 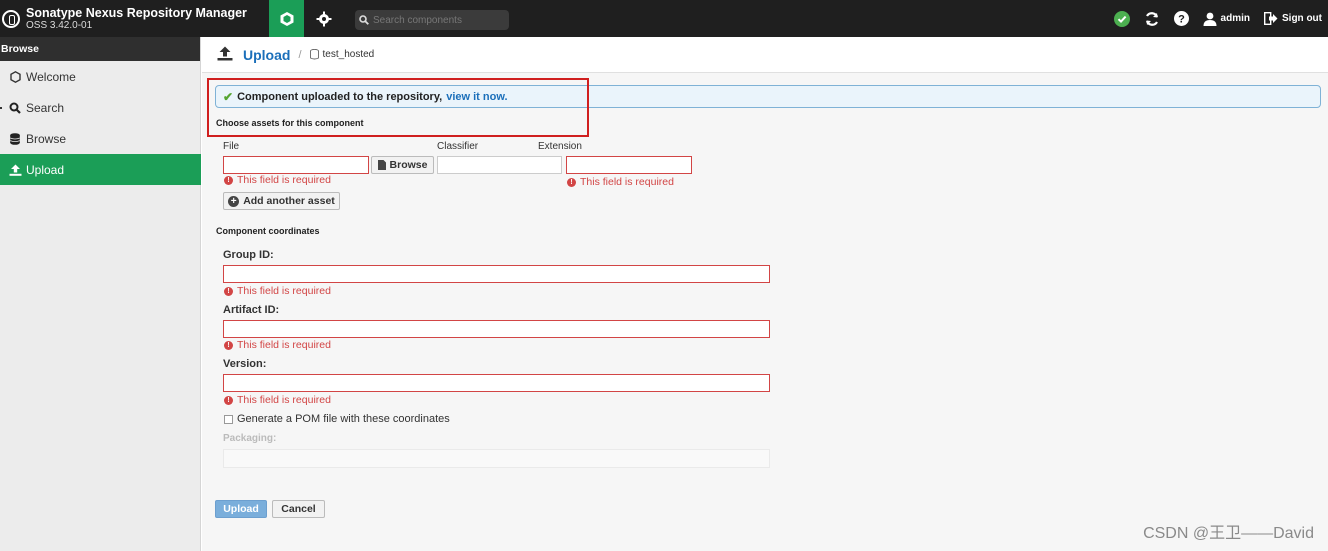 What do you see at coordinates (284, 345) in the screenshot?
I see `artifact-id-error-text: This field is required` at bounding box center [284, 345].